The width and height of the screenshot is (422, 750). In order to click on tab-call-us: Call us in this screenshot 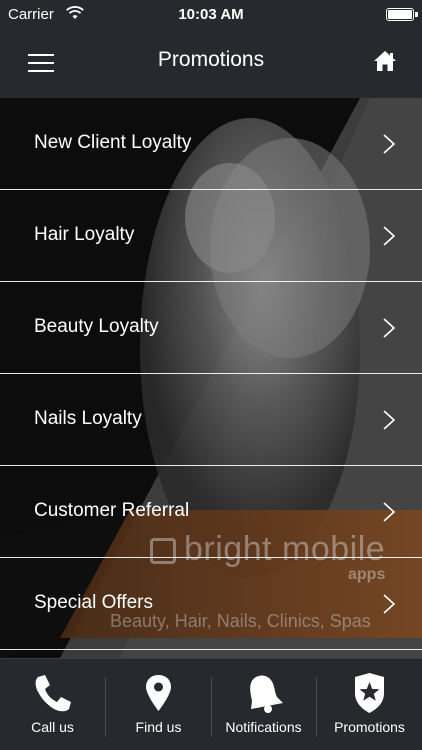, I will do `click(52, 704)`.